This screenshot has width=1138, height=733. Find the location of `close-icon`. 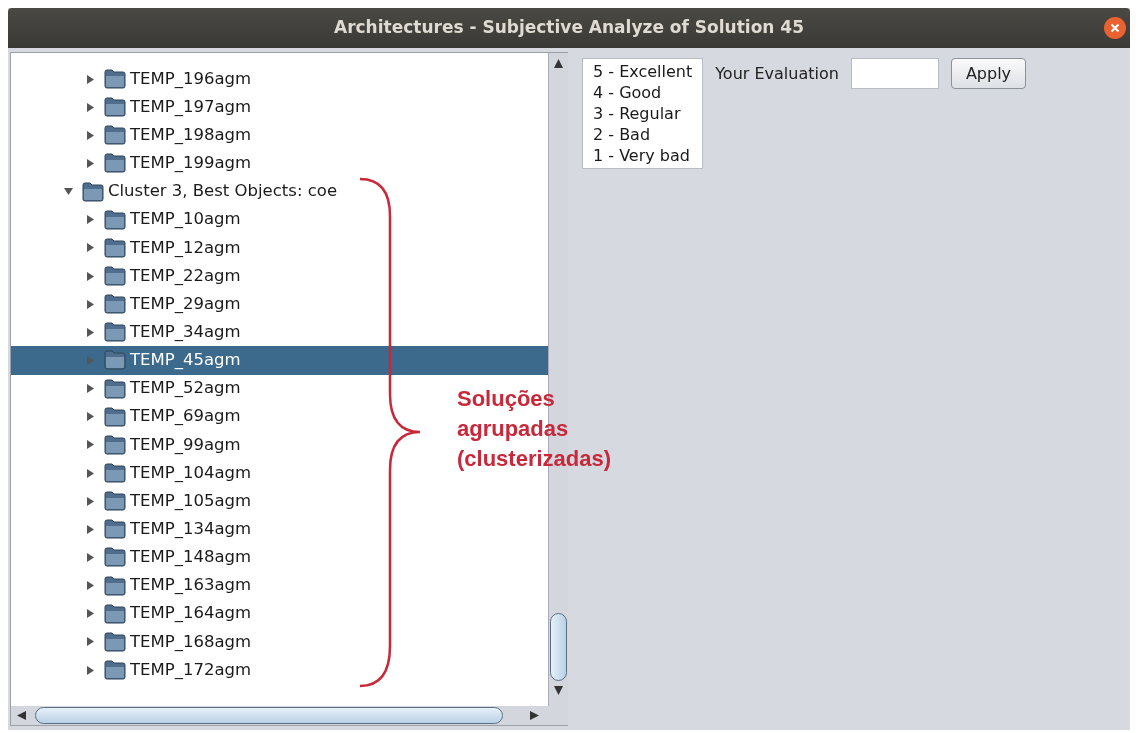

close-icon is located at coordinates (1115, 28).